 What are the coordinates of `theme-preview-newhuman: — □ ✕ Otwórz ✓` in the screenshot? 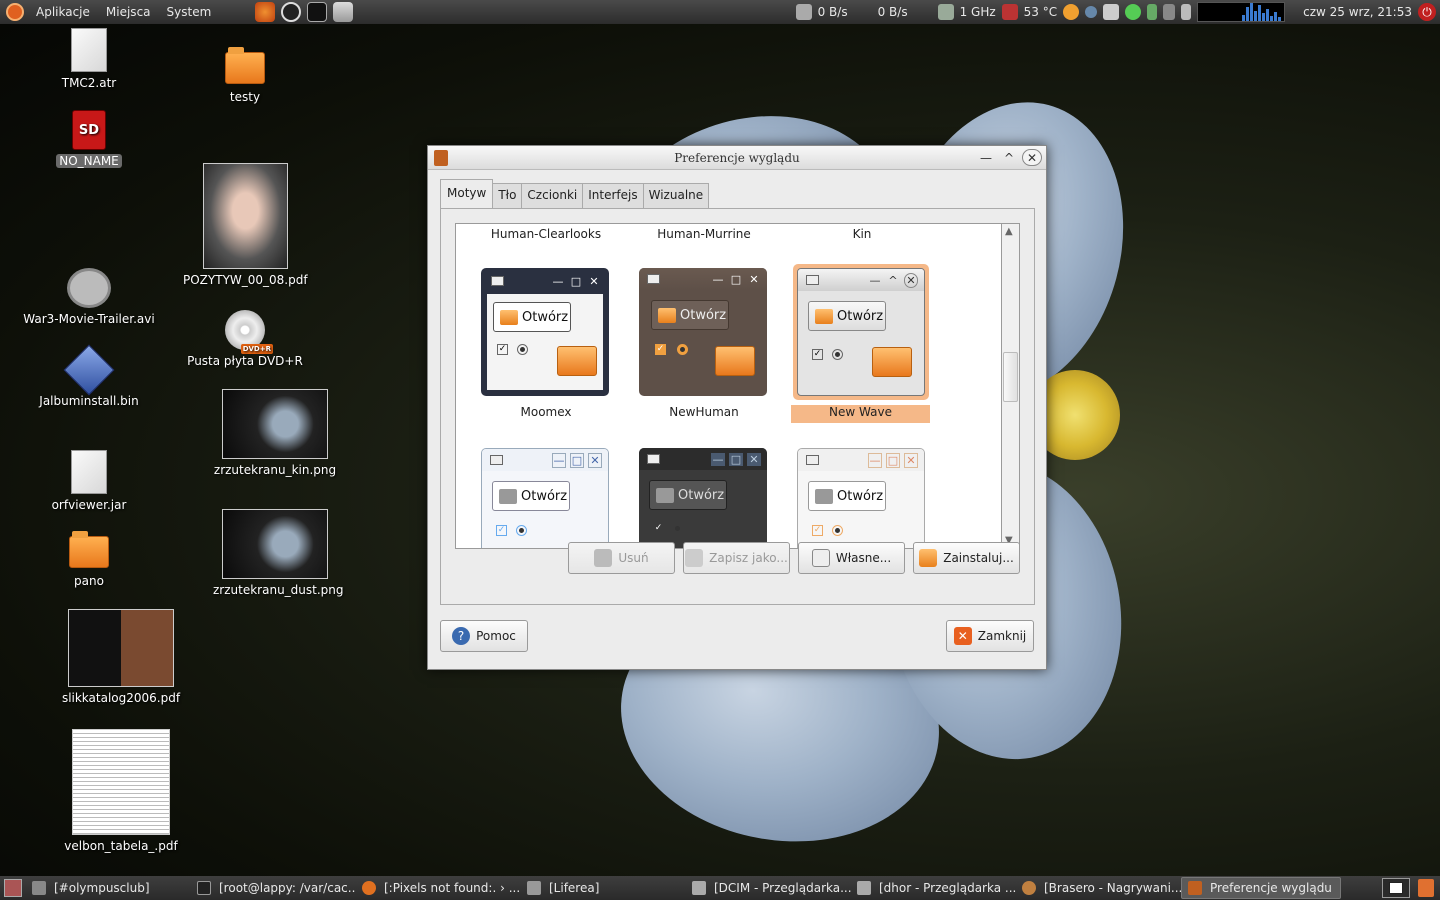 It's located at (703, 332).